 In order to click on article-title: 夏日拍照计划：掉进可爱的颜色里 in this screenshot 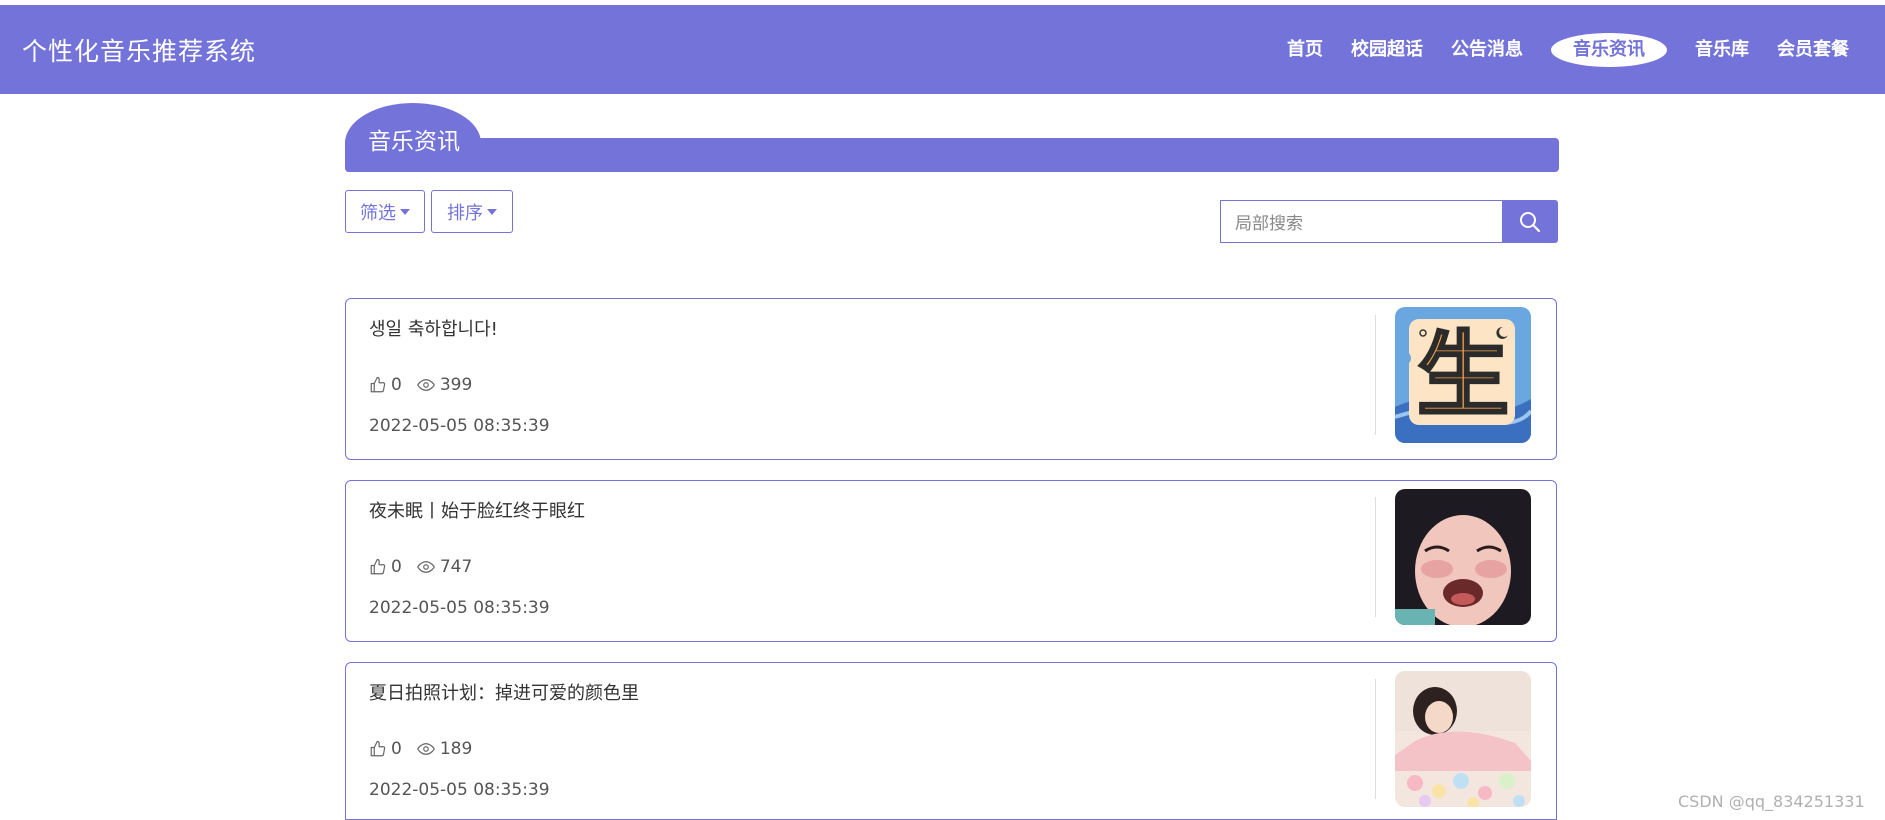, I will do `click(504, 692)`.